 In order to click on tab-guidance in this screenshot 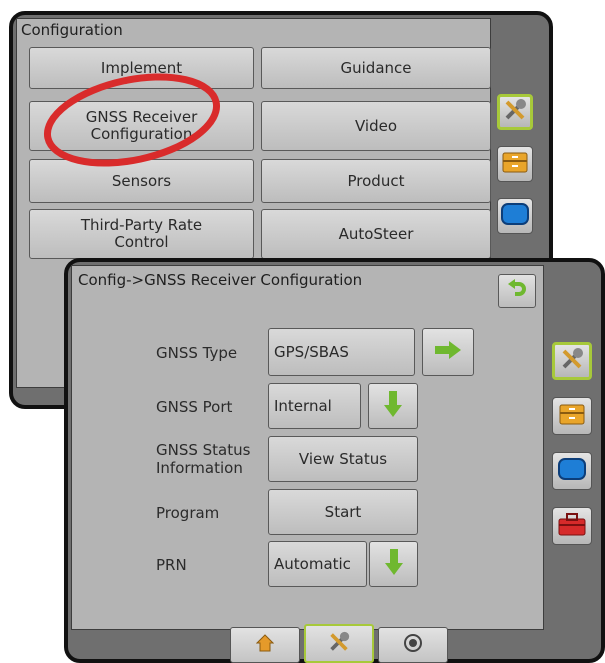, I will do `click(413, 645)`.